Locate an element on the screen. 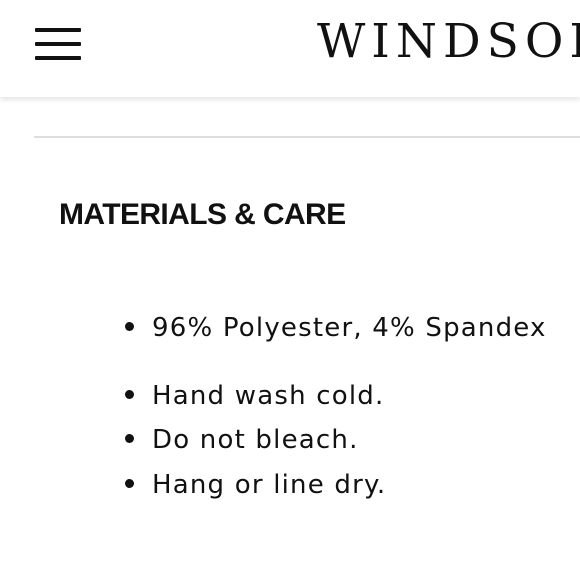  care-item-text: Hang or line dry. is located at coordinates (269, 485).